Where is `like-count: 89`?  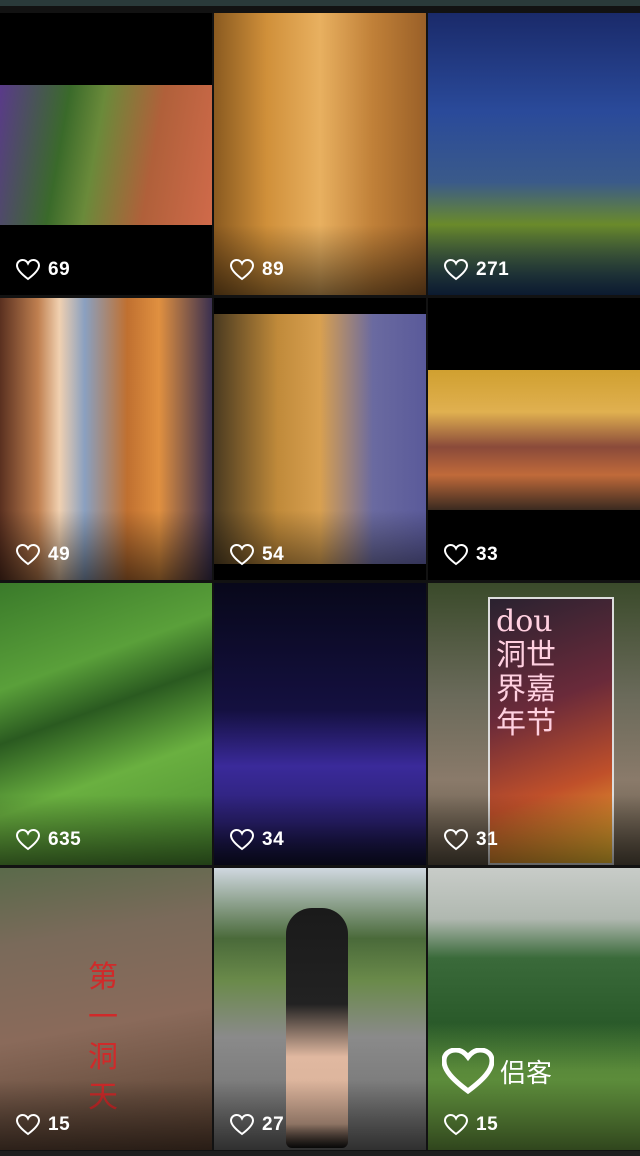 like-count: 89 is located at coordinates (257, 270).